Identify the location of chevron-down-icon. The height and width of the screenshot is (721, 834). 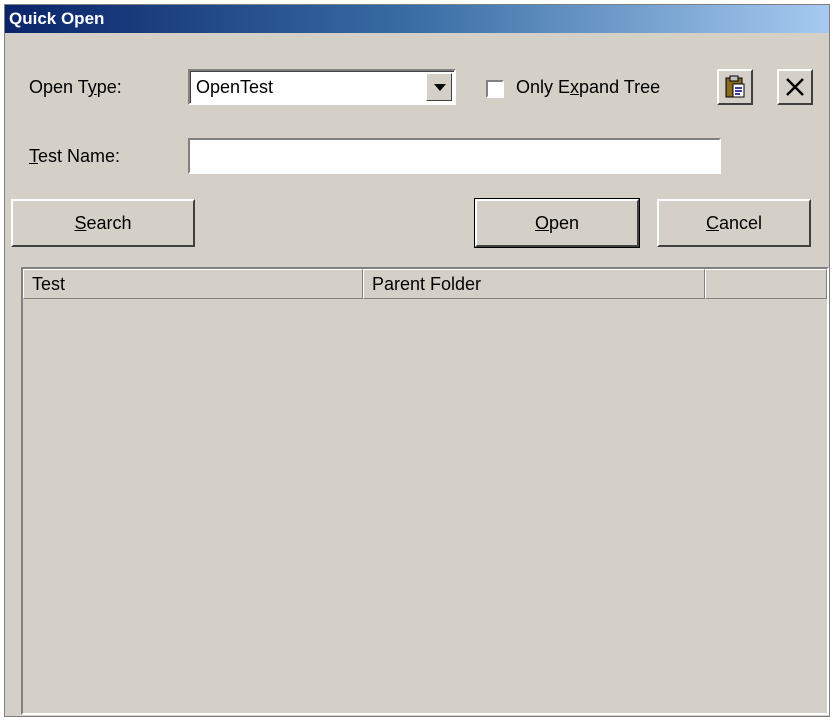
(439, 87).